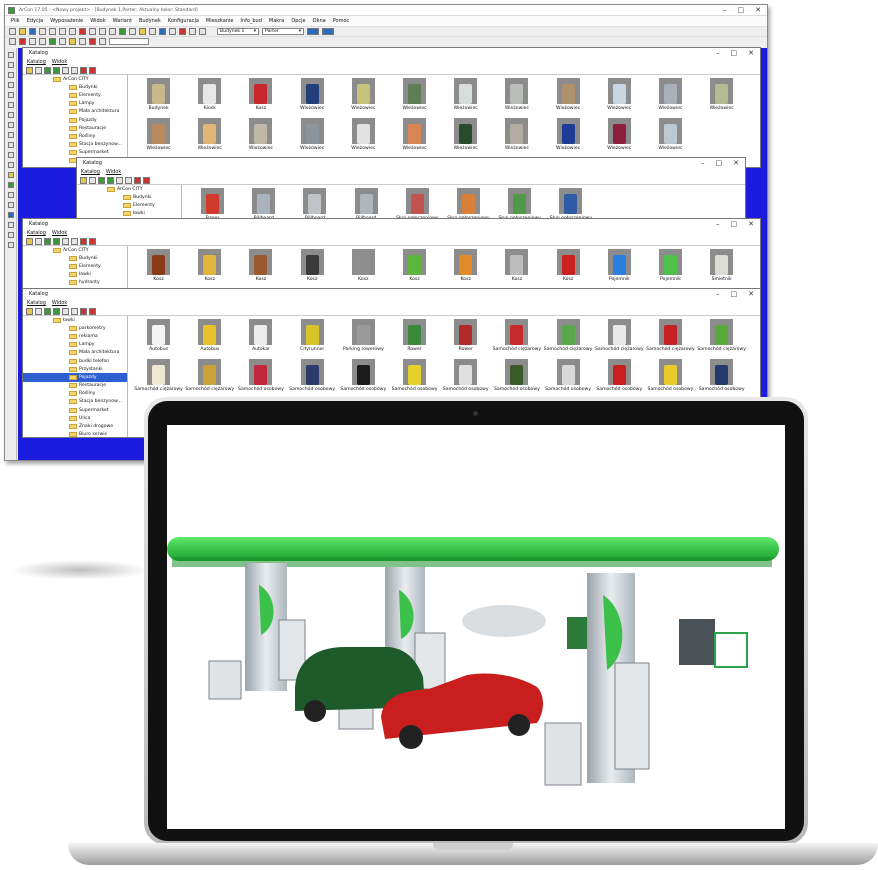 The width and height of the screenshot is (878, 870). I want to click on print-icon, so click(42, 31).